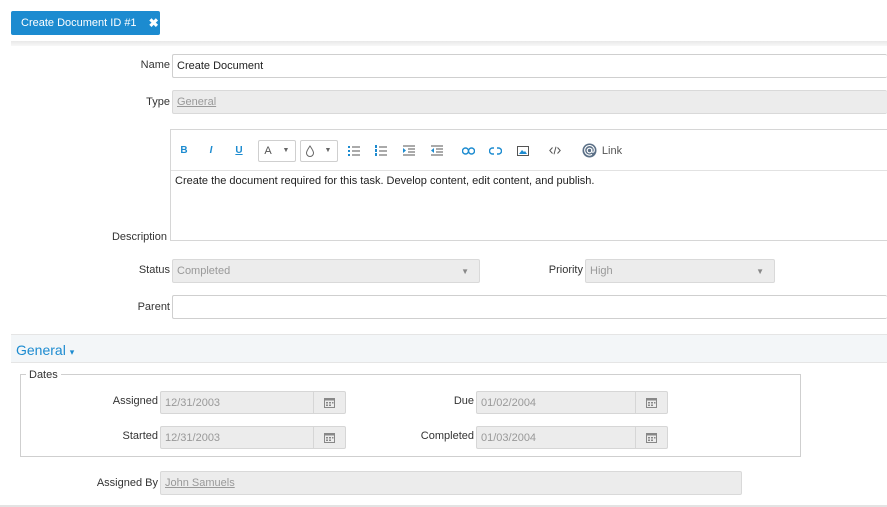  Describe the element at coordinates (204, 271) in the screenshot. I see `status-value: Completed` at that location.